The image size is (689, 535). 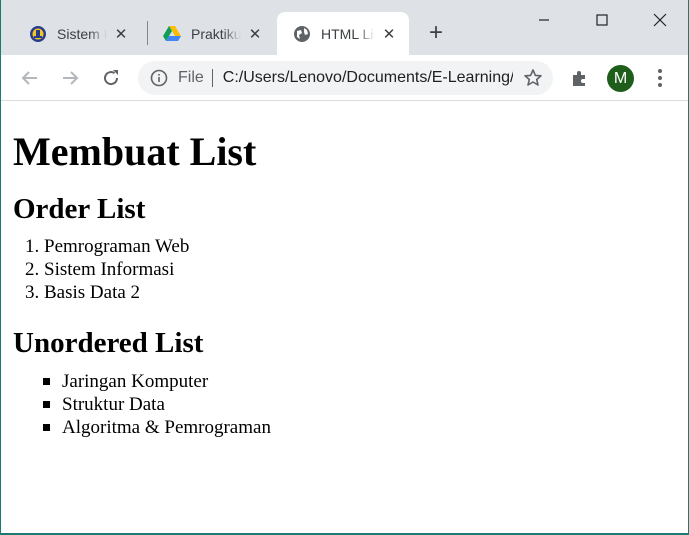 I want to click on puzzle-piece-icon, so click(x=579, y=78).